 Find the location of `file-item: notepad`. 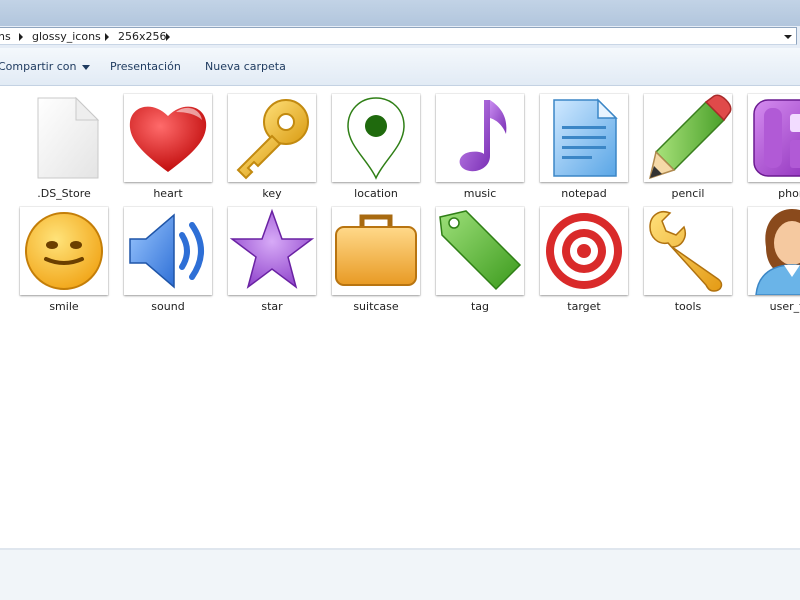

file-item: notepad is located at coordinates (584, 148).